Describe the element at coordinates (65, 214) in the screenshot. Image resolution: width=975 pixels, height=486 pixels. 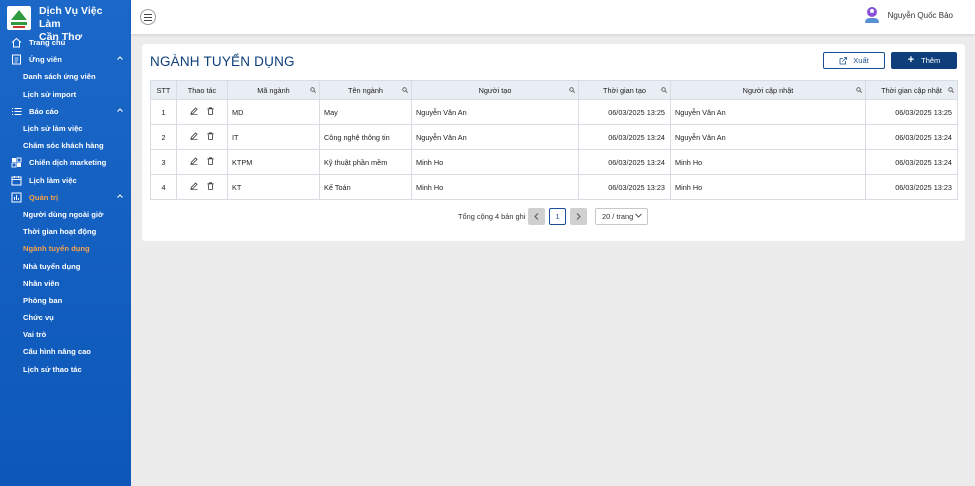
I see `sidebar-item-nguoi-dung-ngoai-gio: Người dùng ngoài giờ` at that location.